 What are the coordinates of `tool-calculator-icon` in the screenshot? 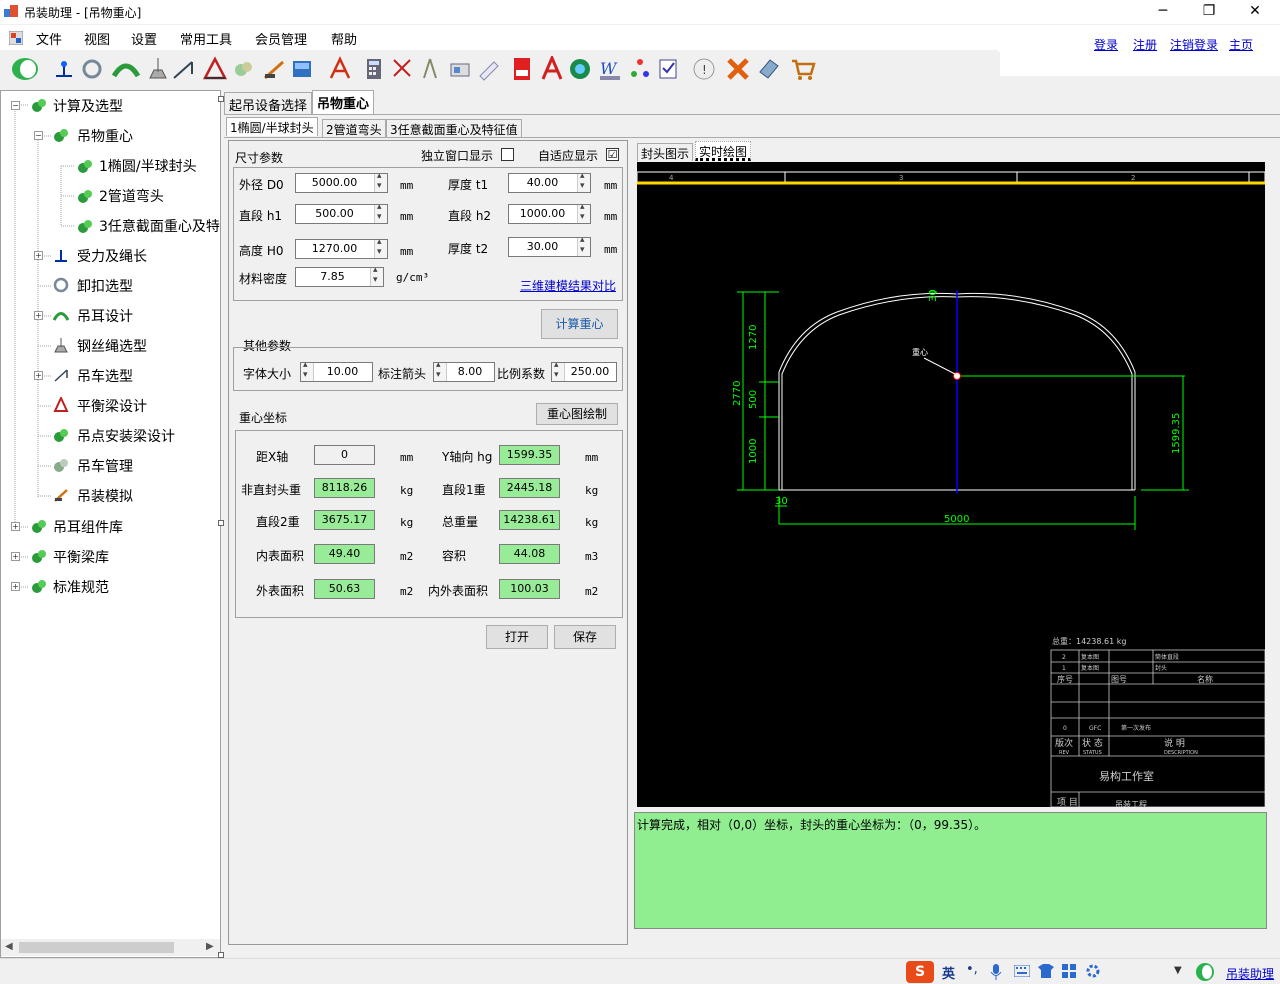 It's located at (374, 69).